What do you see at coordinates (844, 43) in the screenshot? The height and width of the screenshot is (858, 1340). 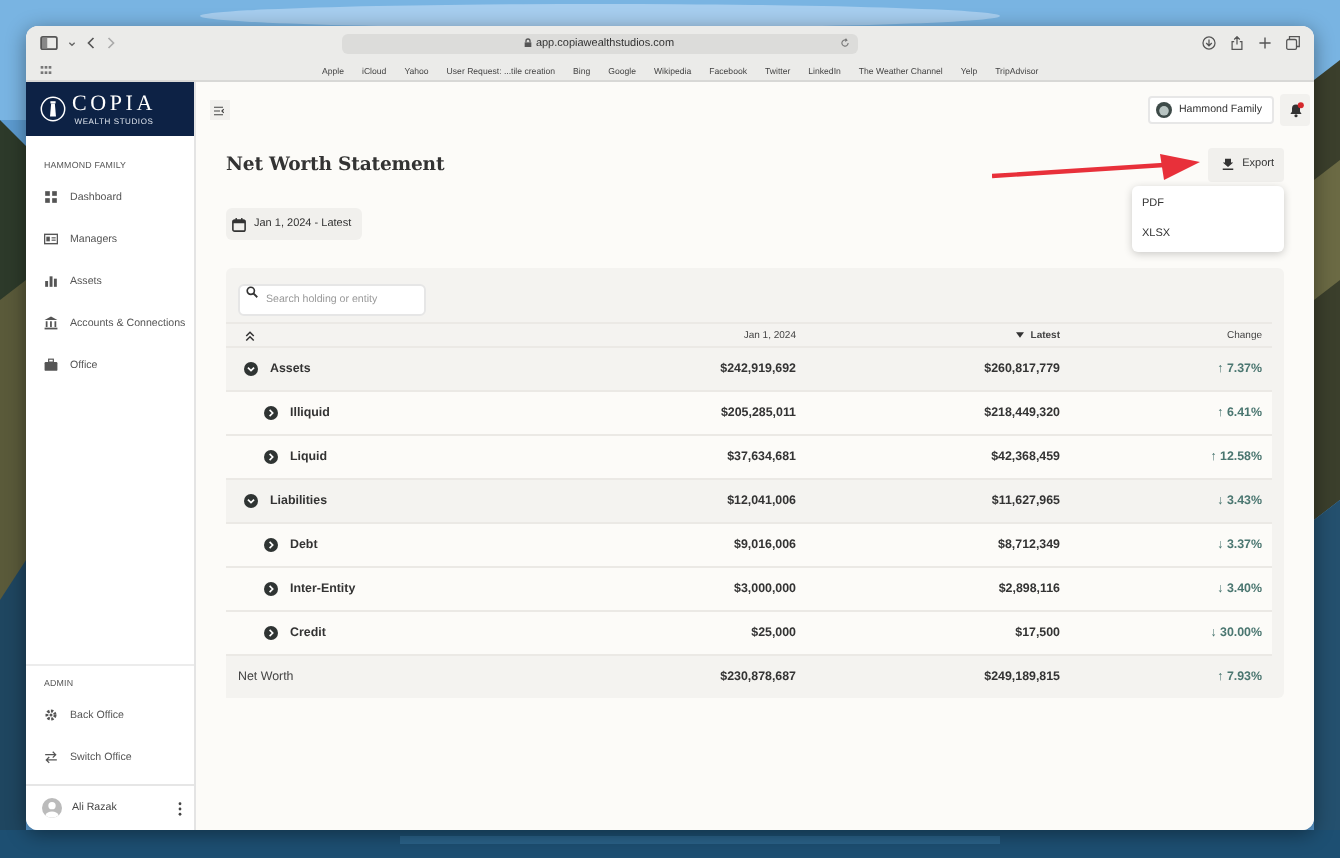 I see `reload-icon` at bounding box center [844, 43].